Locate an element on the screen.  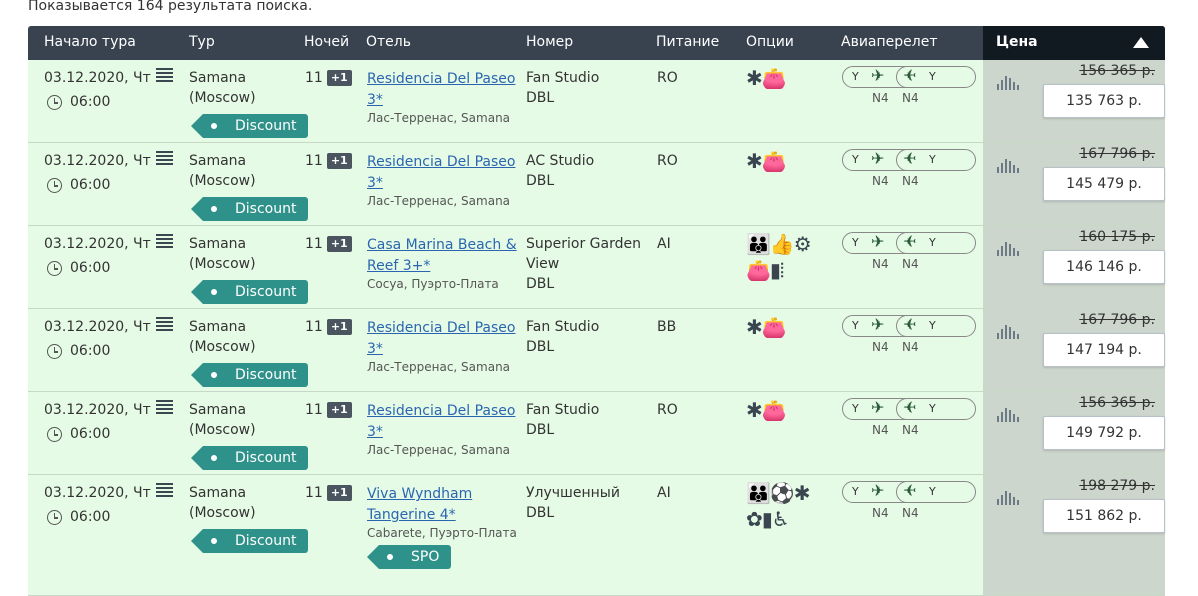
col-hotel: Отель is located at coordinates (388, 42).